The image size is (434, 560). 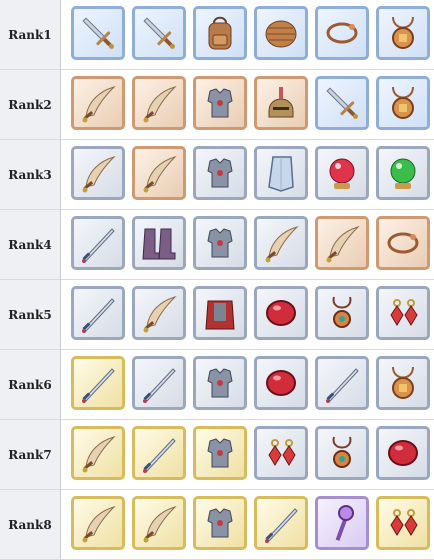 I want to click on boots-icon, so click(x=159, y=244).